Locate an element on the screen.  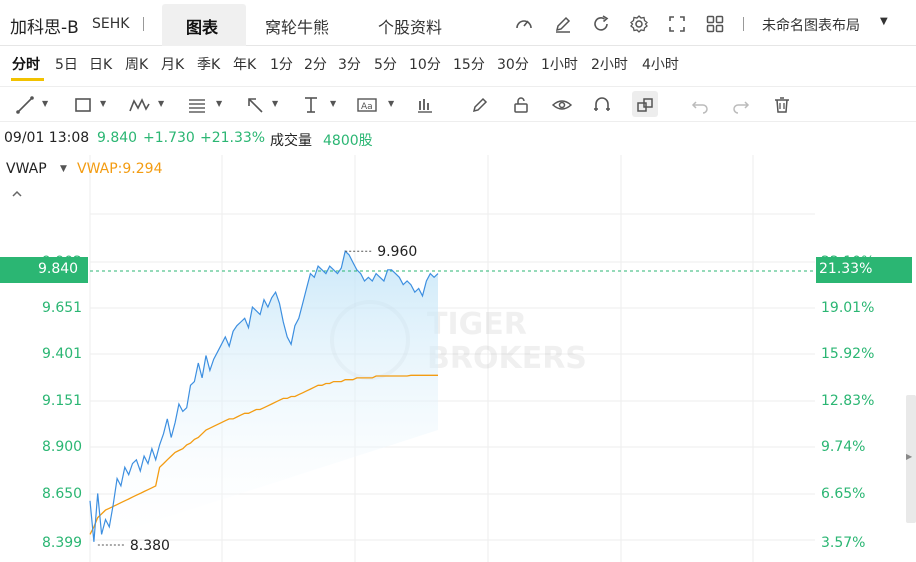
percent-tick-label: 9.74% is located at coordinates (843, 447).